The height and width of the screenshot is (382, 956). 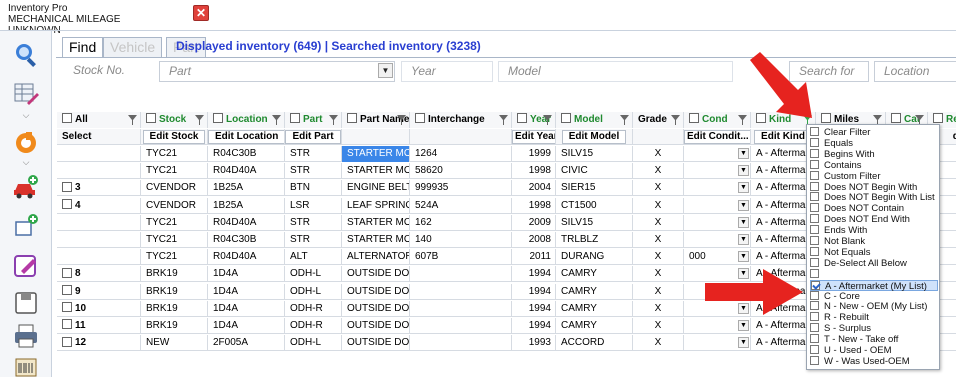 I want to click on cell-stock: CVENDOR, so click(x=174, y=205).